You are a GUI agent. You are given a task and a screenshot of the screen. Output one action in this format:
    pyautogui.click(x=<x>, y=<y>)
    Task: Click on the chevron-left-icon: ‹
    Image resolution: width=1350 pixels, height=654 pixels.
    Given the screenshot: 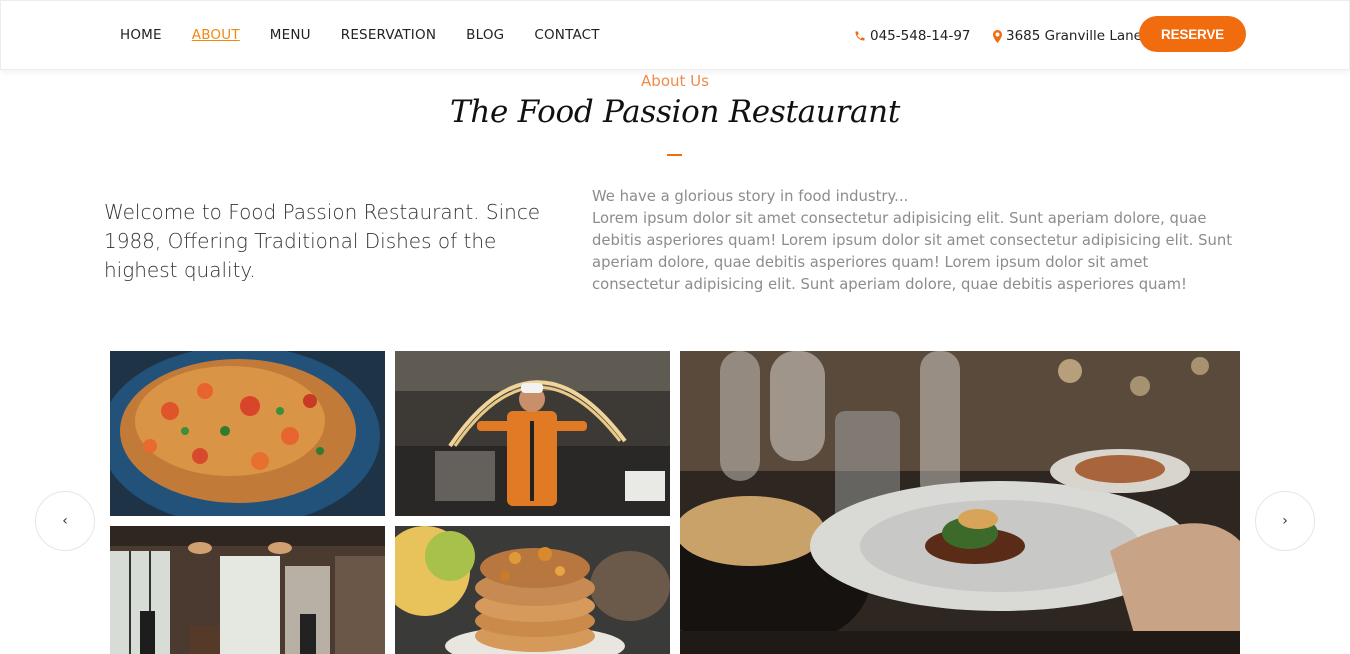 What is the action you would take?
    pyautogui.click(x=65, y=521)
    